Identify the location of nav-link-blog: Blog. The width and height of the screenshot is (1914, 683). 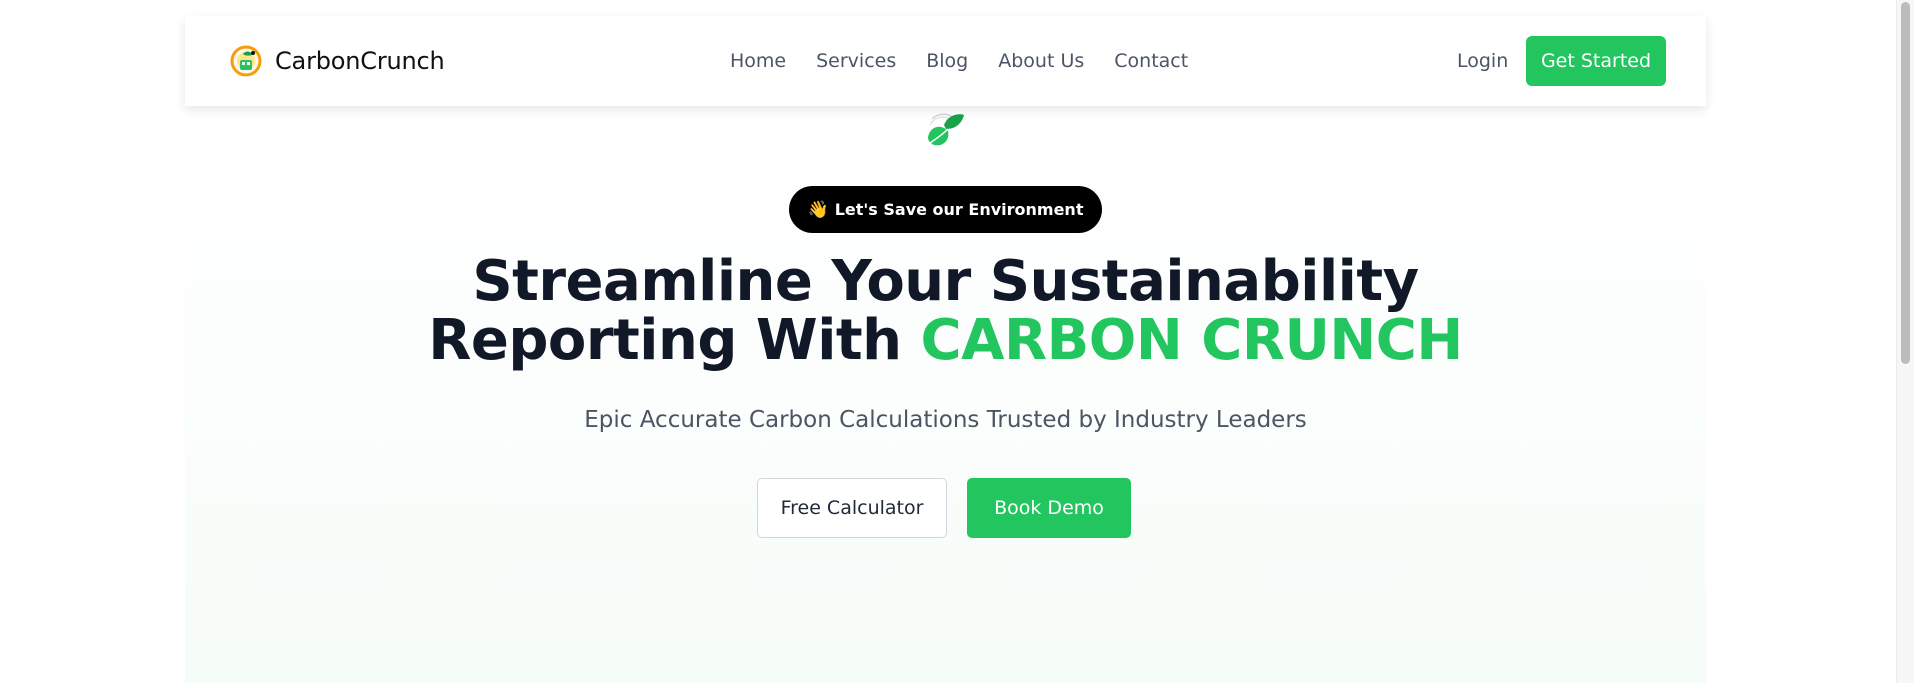
(947, 61).